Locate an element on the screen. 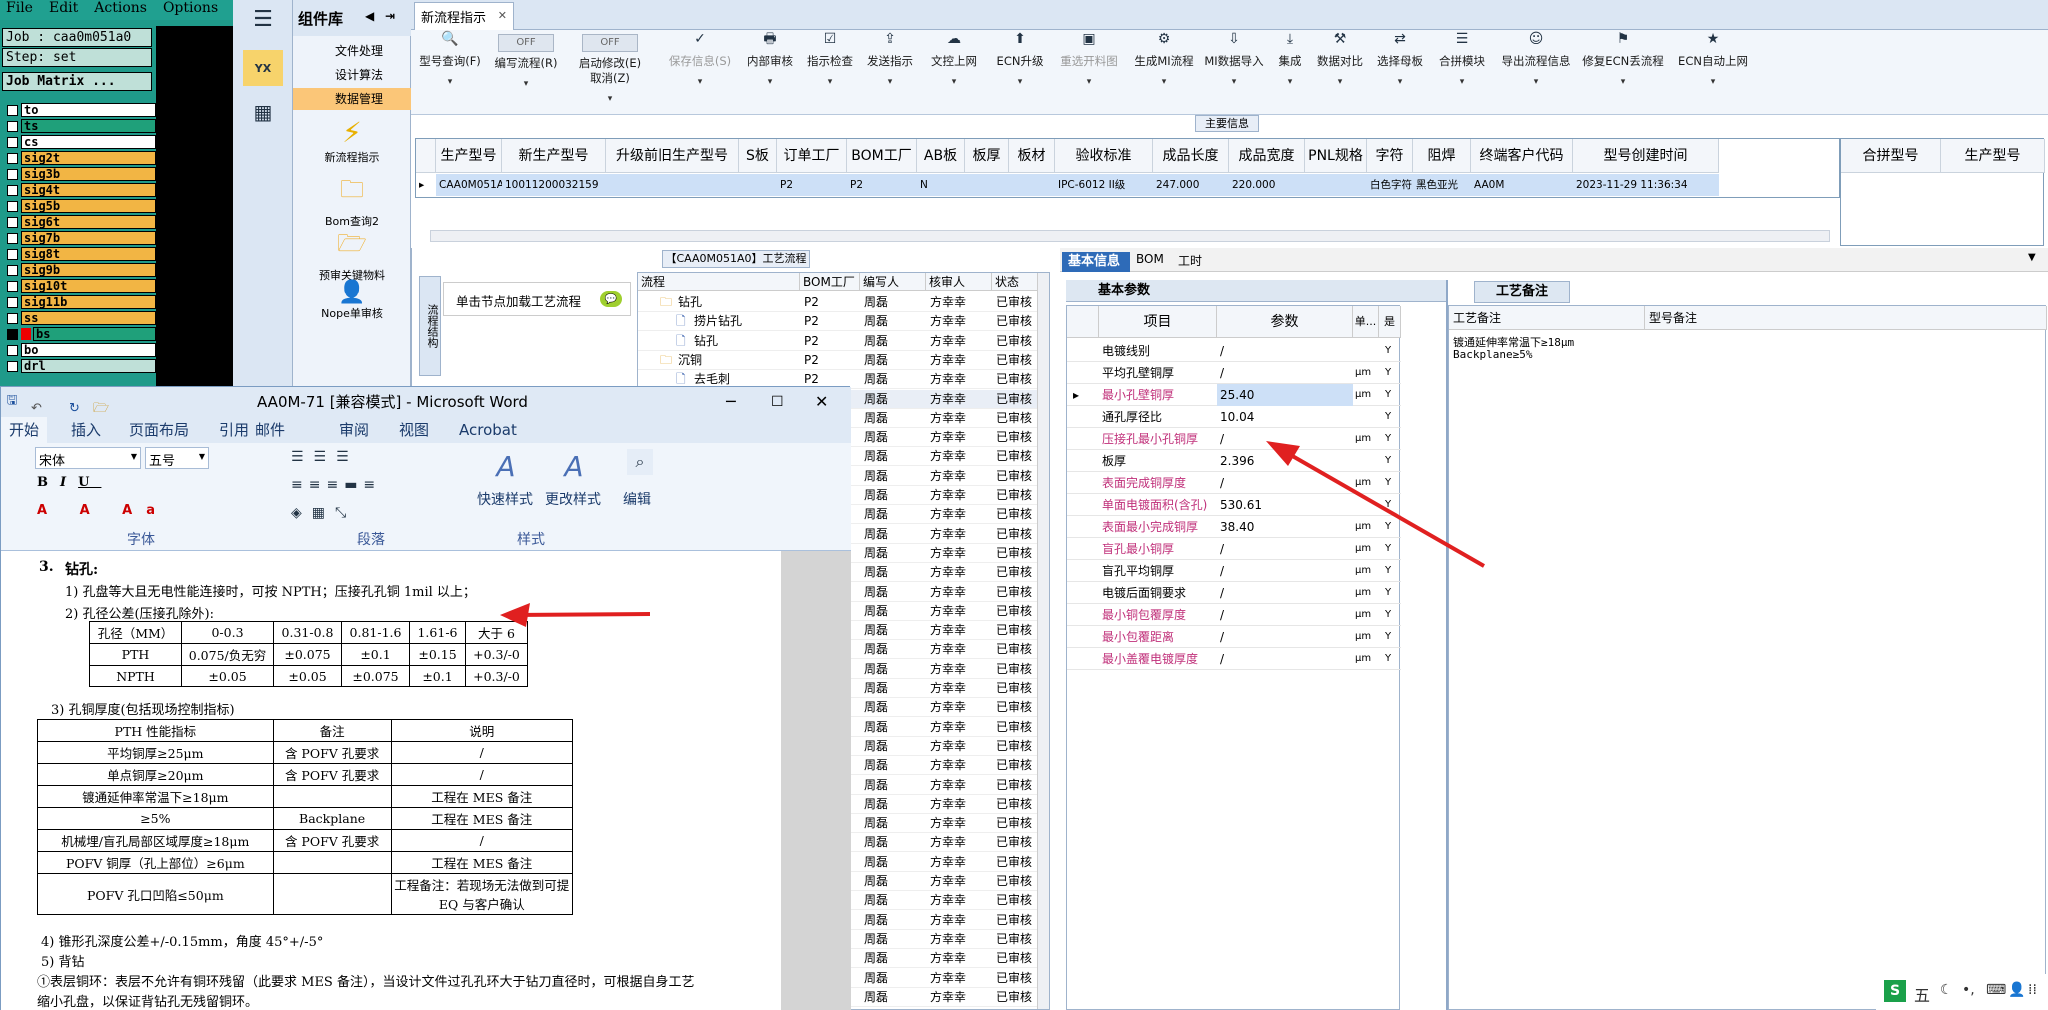  param-row: 盲孔最小铜厚 / μm Y is located at coordinates (1234, 549).